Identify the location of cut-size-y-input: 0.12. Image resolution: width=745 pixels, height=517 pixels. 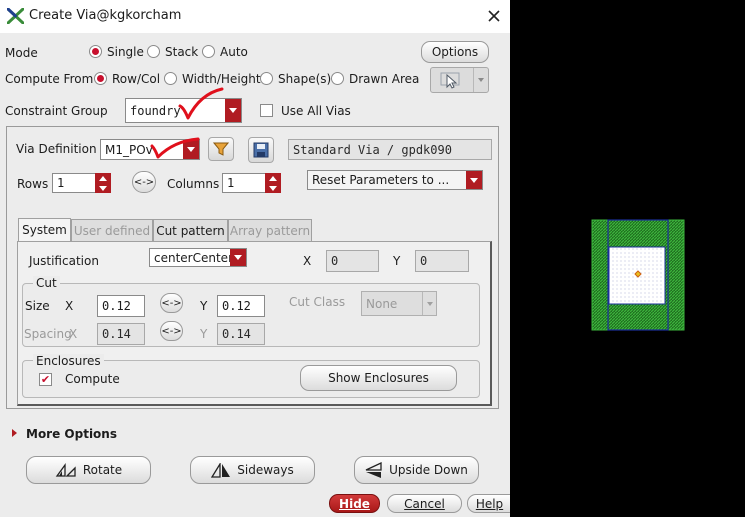
(241, 306).